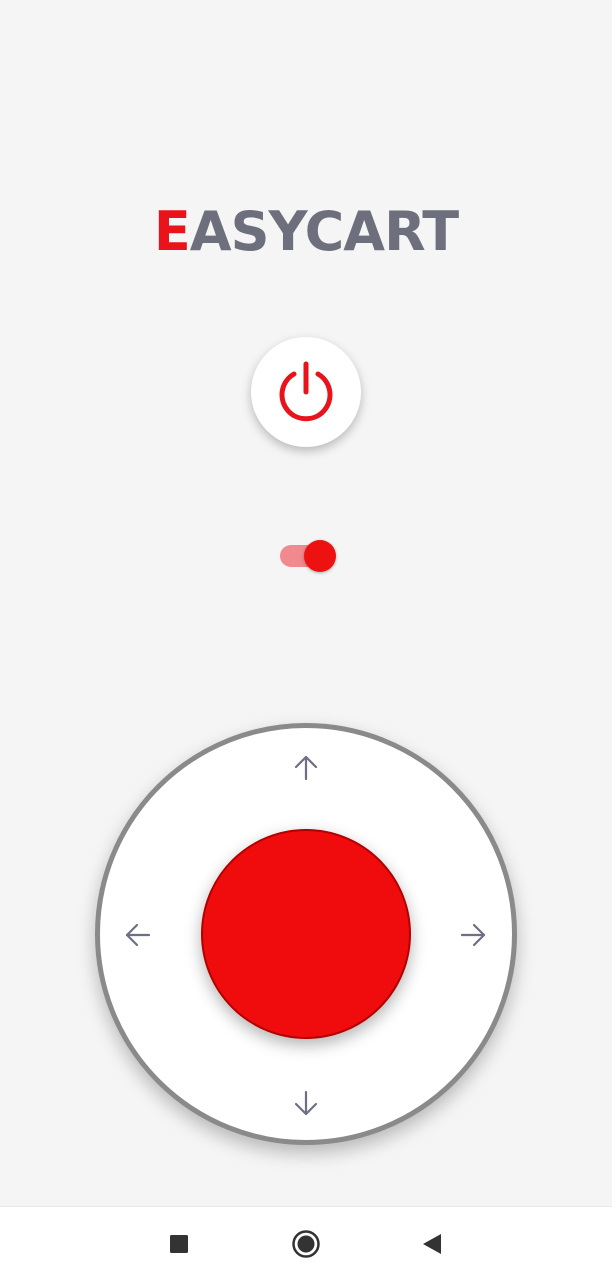 Image resolution: width=612 pixels, height=1280 pixels. I want to click on back-triangle-icon, so click(431, 1244).